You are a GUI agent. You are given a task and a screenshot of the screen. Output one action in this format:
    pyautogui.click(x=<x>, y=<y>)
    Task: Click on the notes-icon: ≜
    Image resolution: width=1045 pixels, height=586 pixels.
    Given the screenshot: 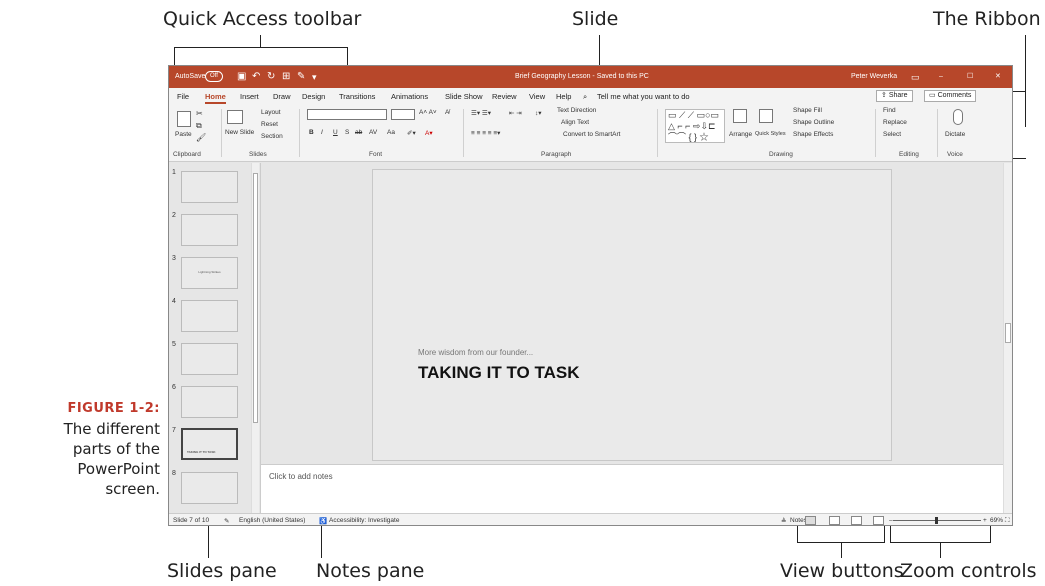 What is the action you would take?
    pyautogui.click(x=783, y=521)
    